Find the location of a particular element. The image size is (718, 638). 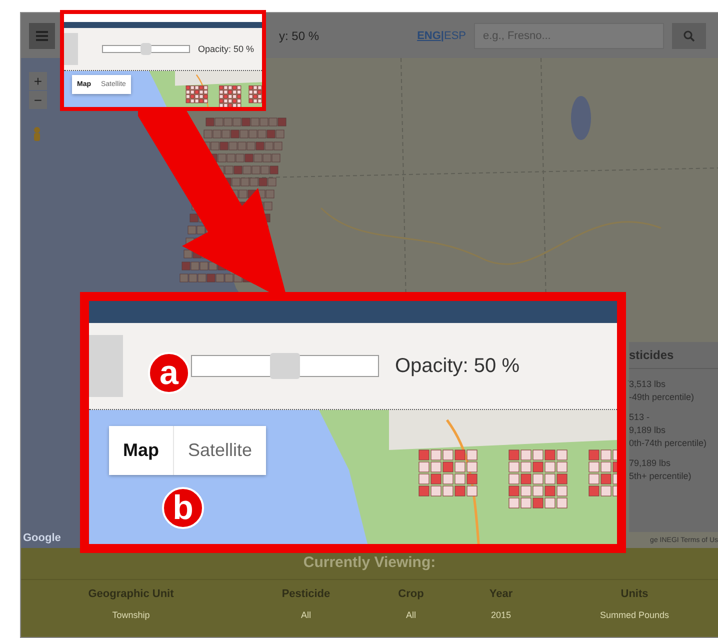

opacity-label: y: 50 % is located at coordinates (299, 35).